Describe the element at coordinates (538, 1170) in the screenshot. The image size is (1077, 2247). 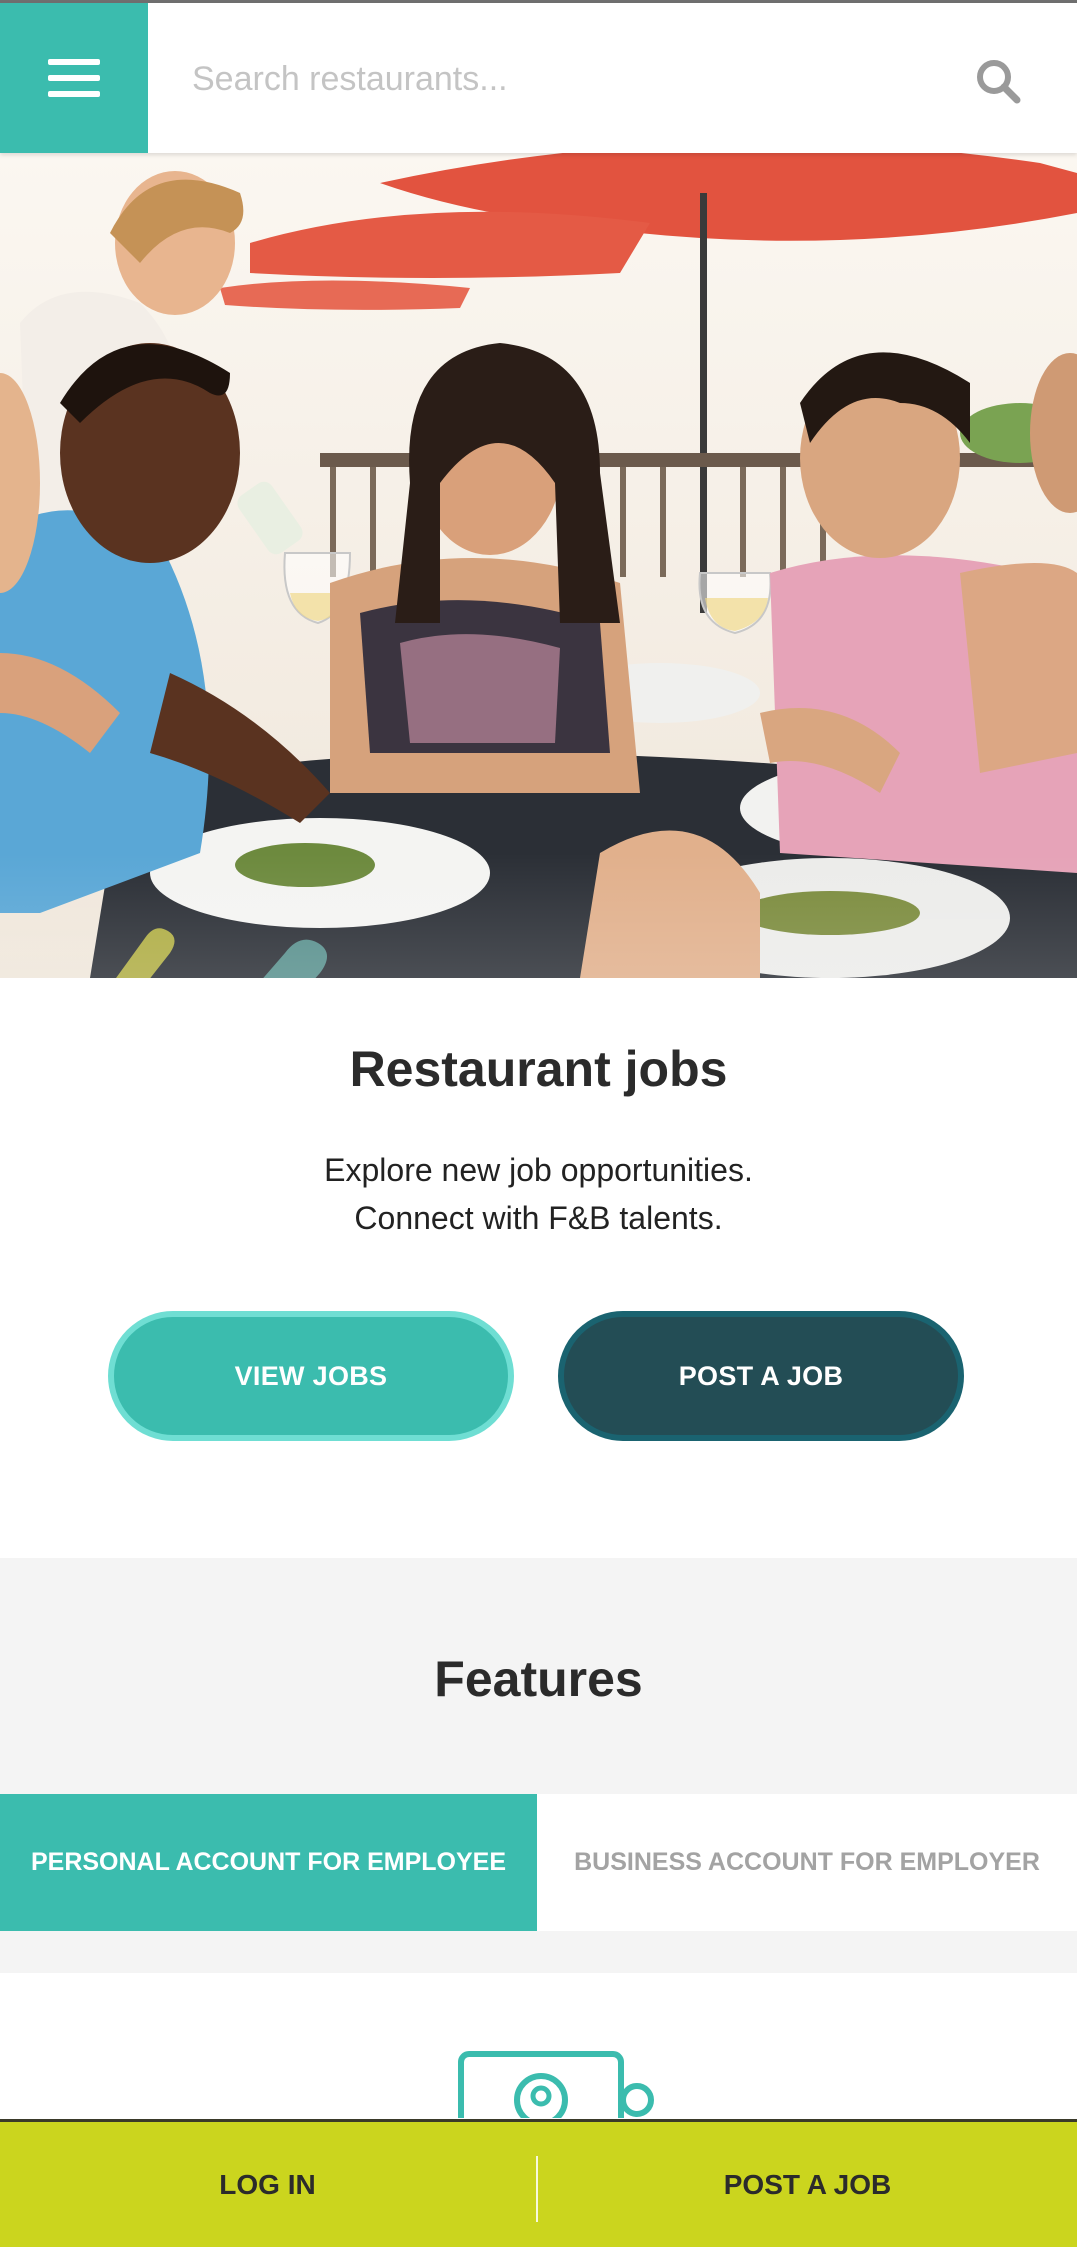
I see `subtitle-line-1: Explore new job opportunities.` at that location.